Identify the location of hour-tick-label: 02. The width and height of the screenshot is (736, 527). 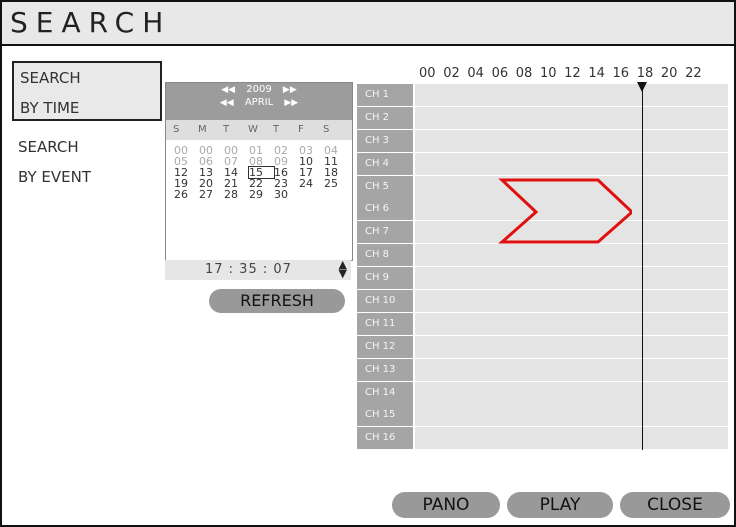
(451, 73).